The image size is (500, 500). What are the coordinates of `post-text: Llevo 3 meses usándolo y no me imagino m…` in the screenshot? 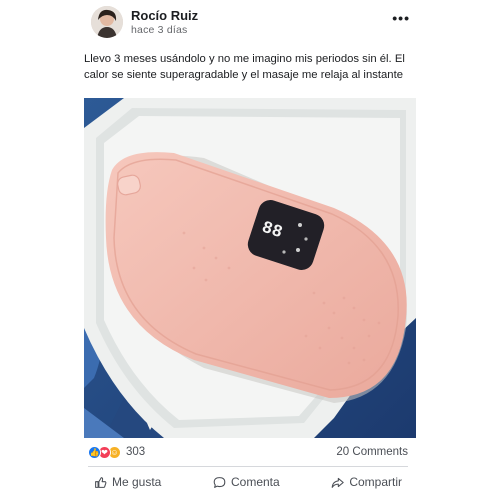 It's located at (244, 67).